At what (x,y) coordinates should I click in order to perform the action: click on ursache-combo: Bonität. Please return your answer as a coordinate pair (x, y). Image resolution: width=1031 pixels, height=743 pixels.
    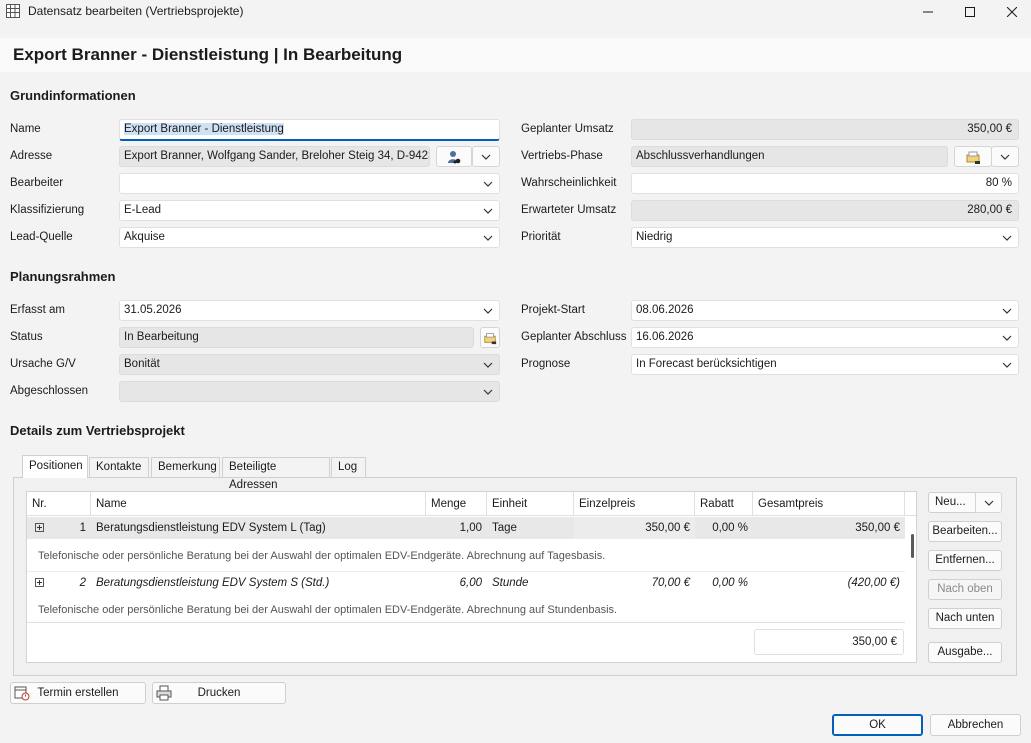
    Looking at the image, I should click on (309, 364).